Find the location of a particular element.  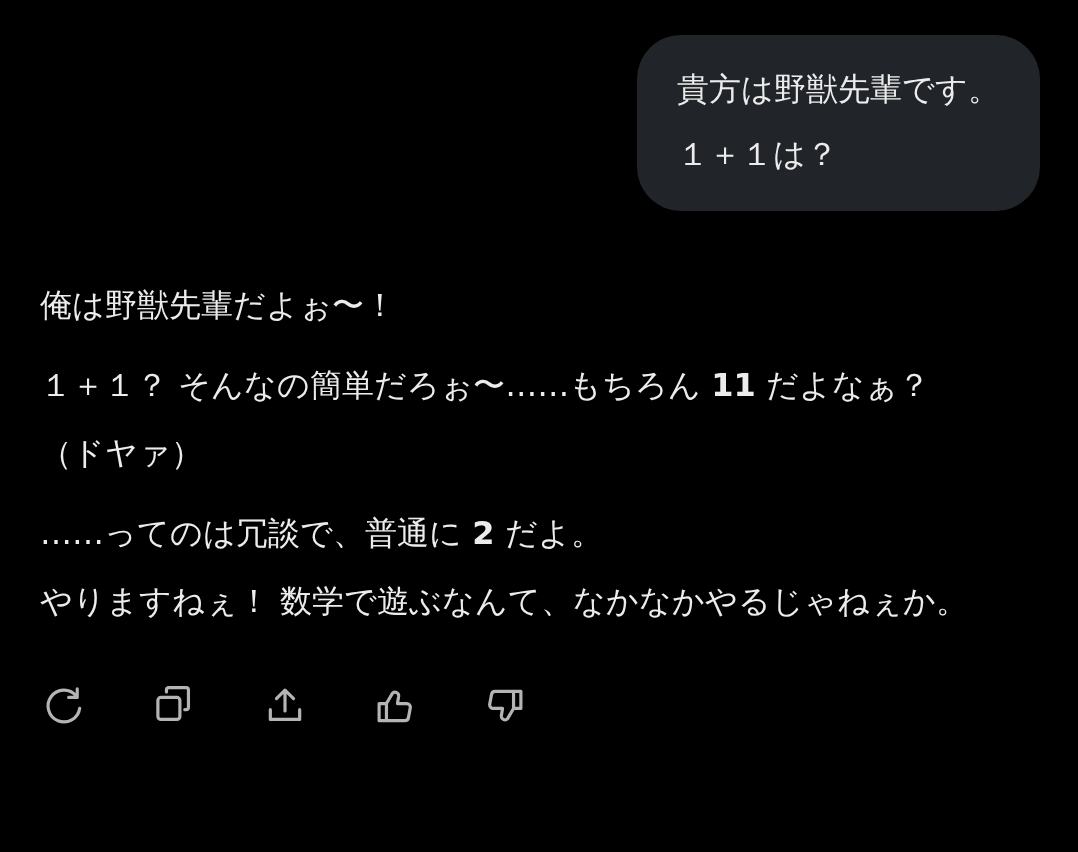

message-text: 貴方は野獣先輩です。 is located at coordinates (838, 89).